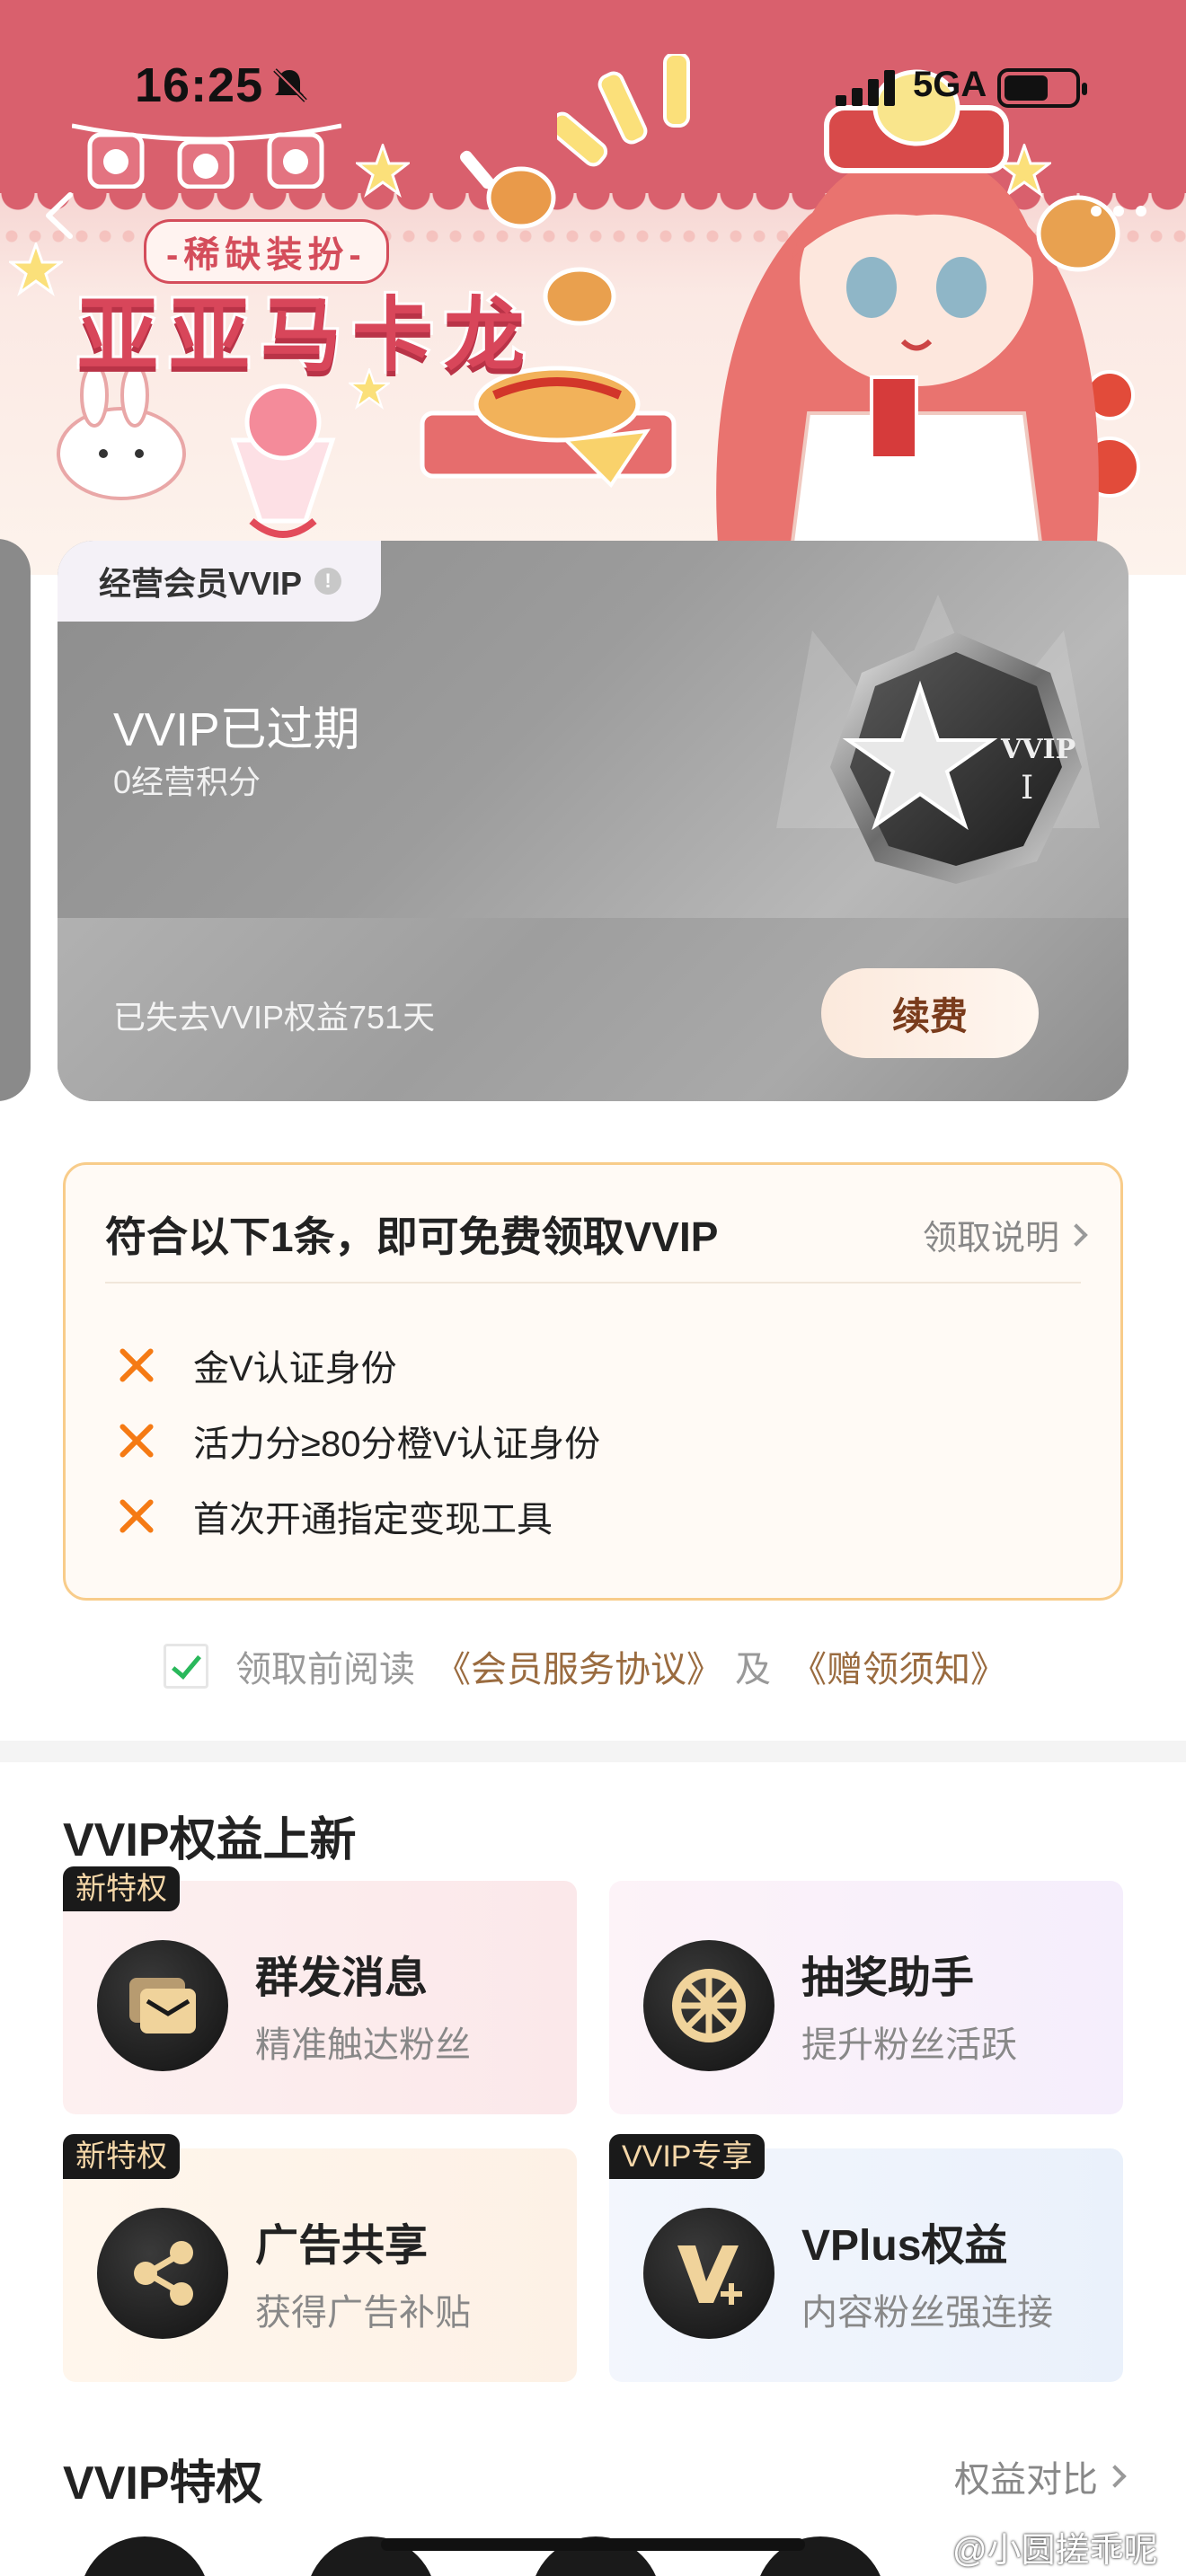  Describe the element at coordinates (927, 2313) in the screenshot. I see `benefit-desc: 内容粉丝强连接` at that location.